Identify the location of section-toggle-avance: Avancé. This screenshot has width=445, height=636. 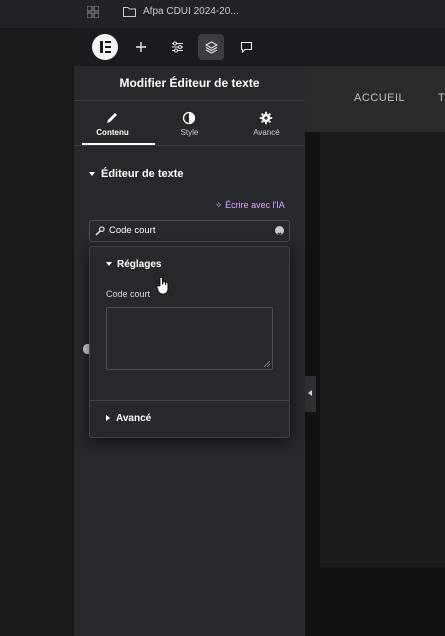
(128, 418).